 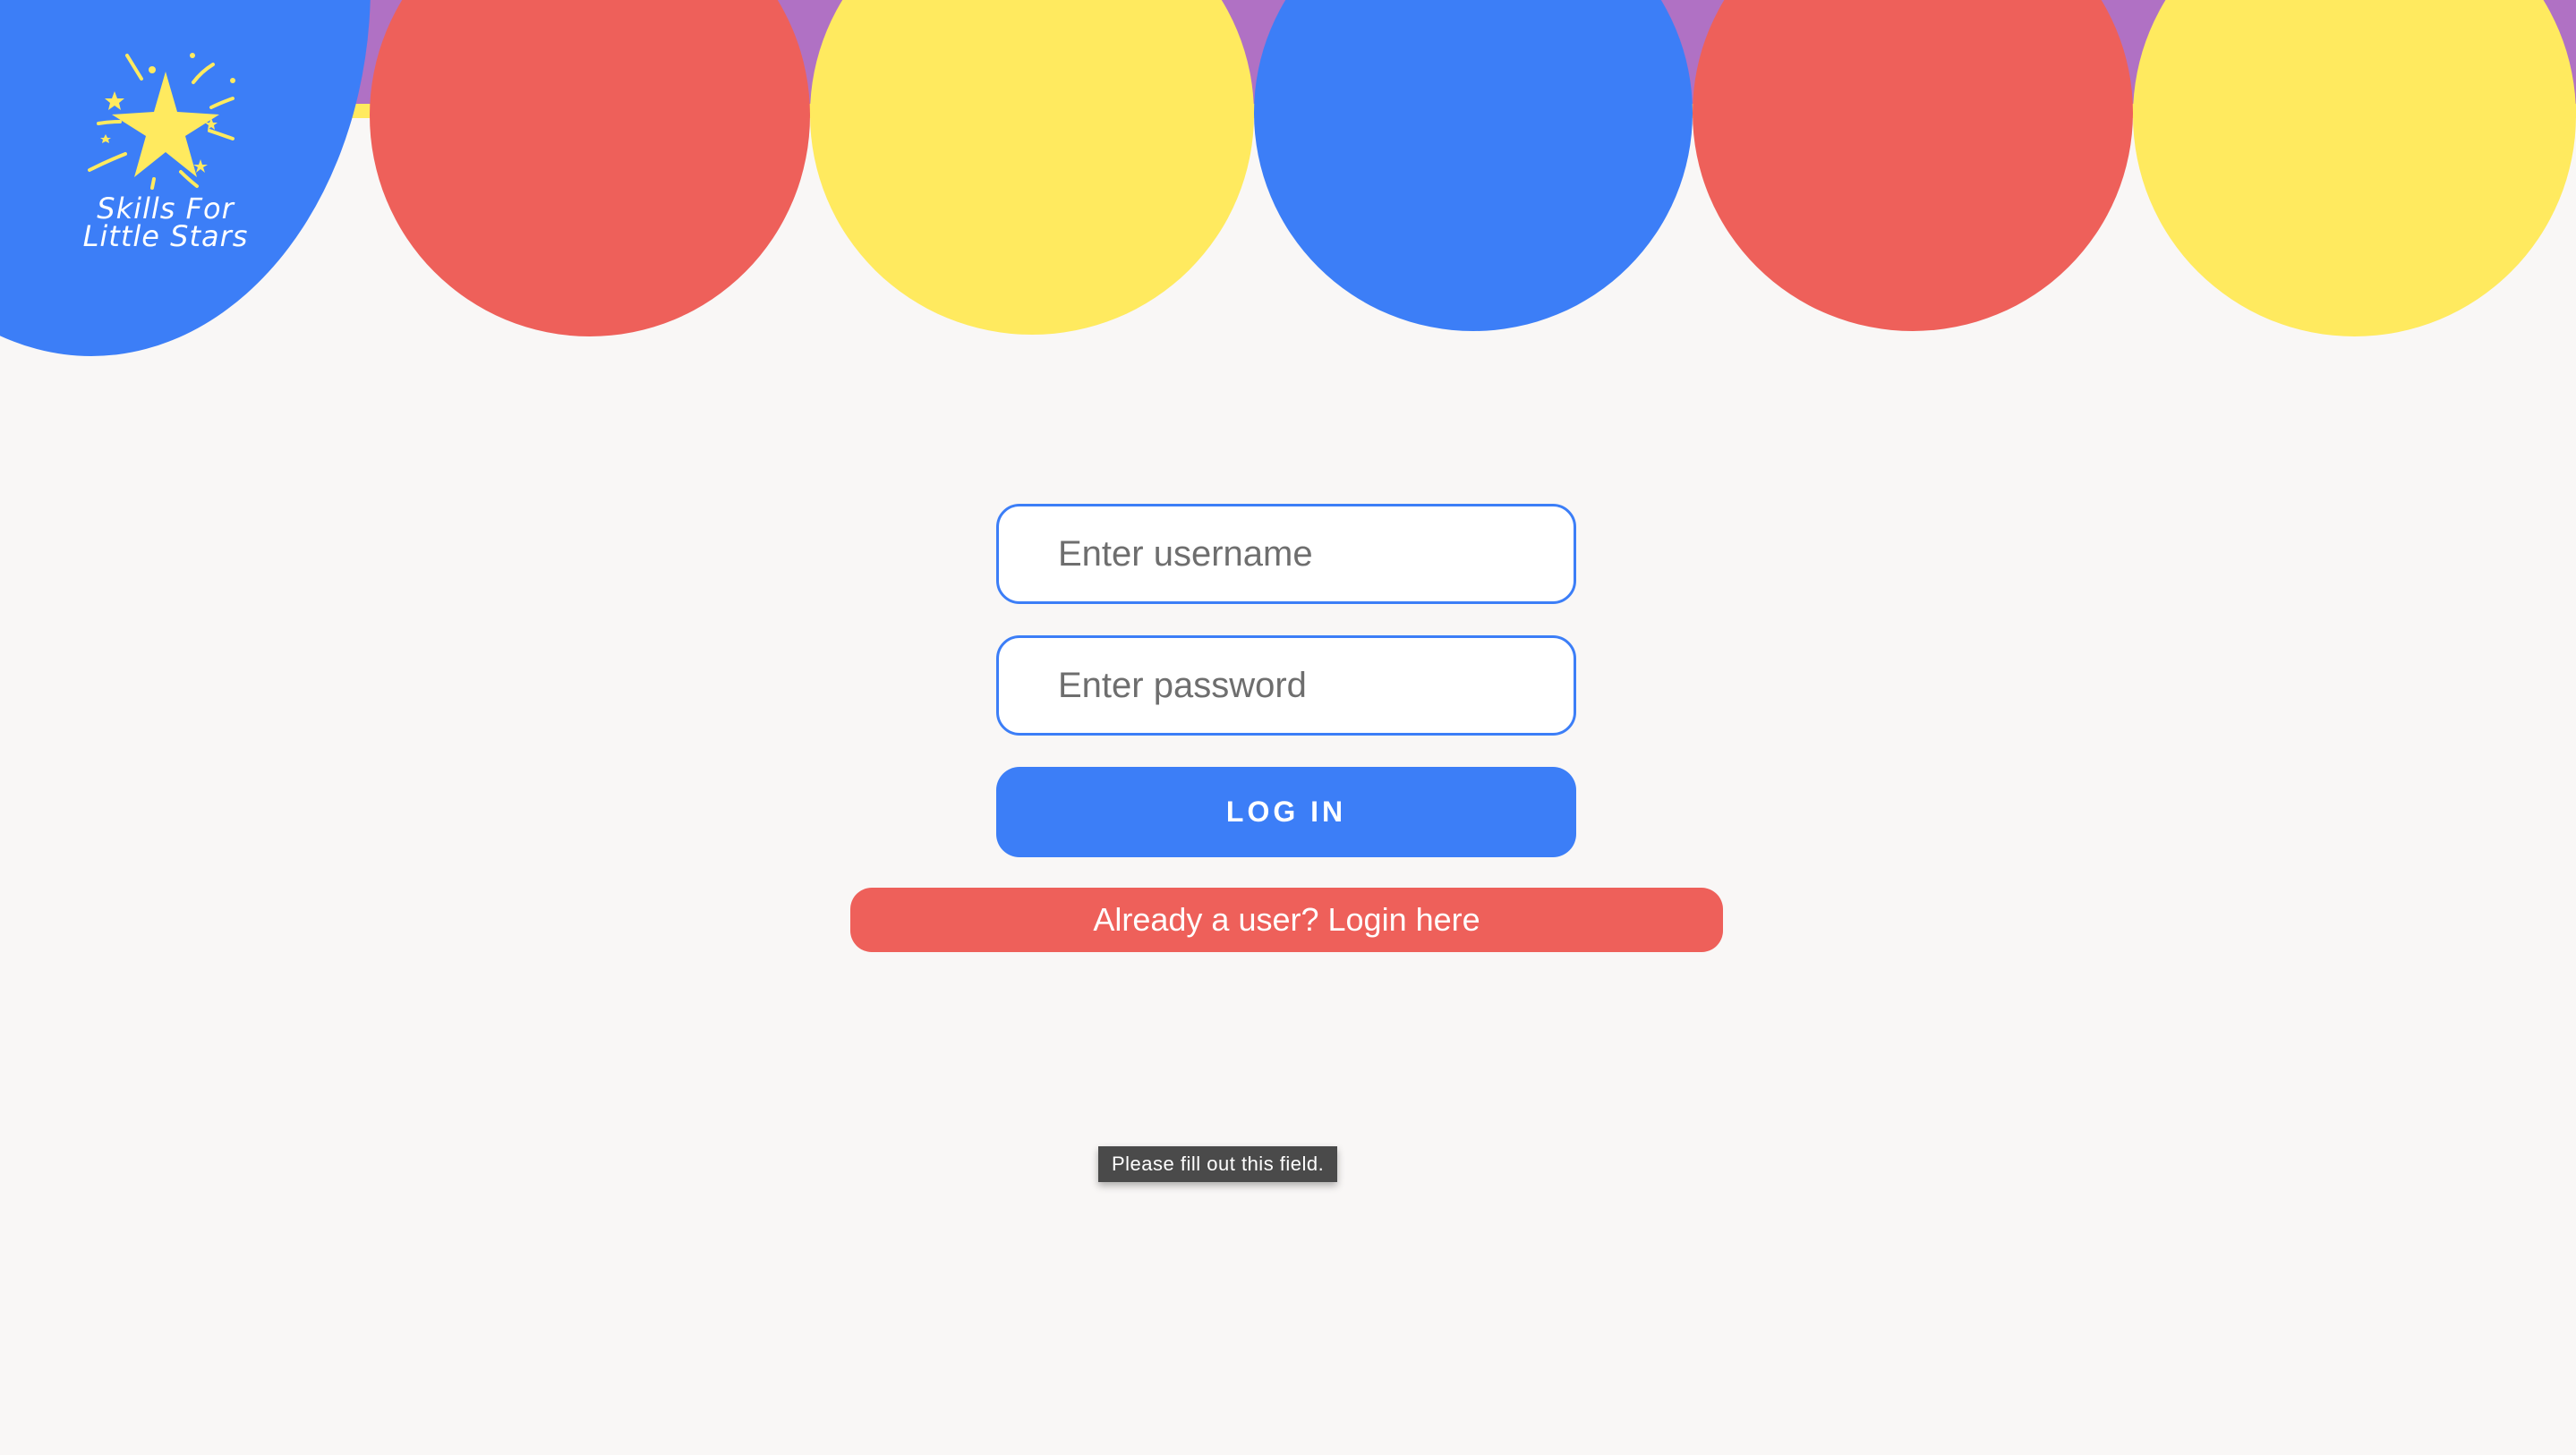 I want to click on star-burst-icon, so click(x=161, y=121).